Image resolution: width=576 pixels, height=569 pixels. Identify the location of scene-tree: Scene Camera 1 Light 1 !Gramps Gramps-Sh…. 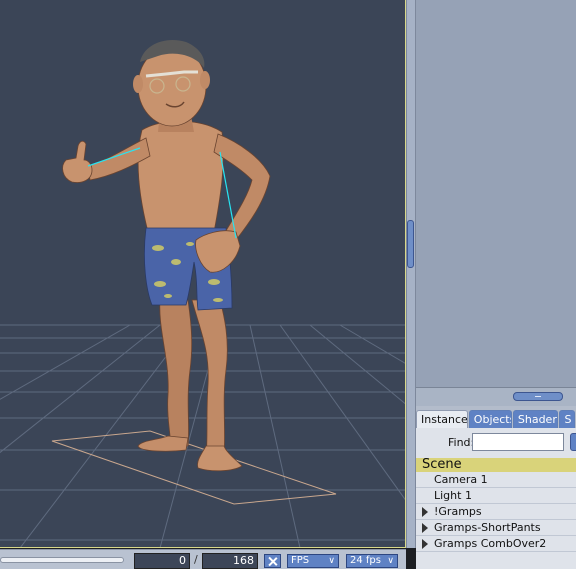
(496, 513).